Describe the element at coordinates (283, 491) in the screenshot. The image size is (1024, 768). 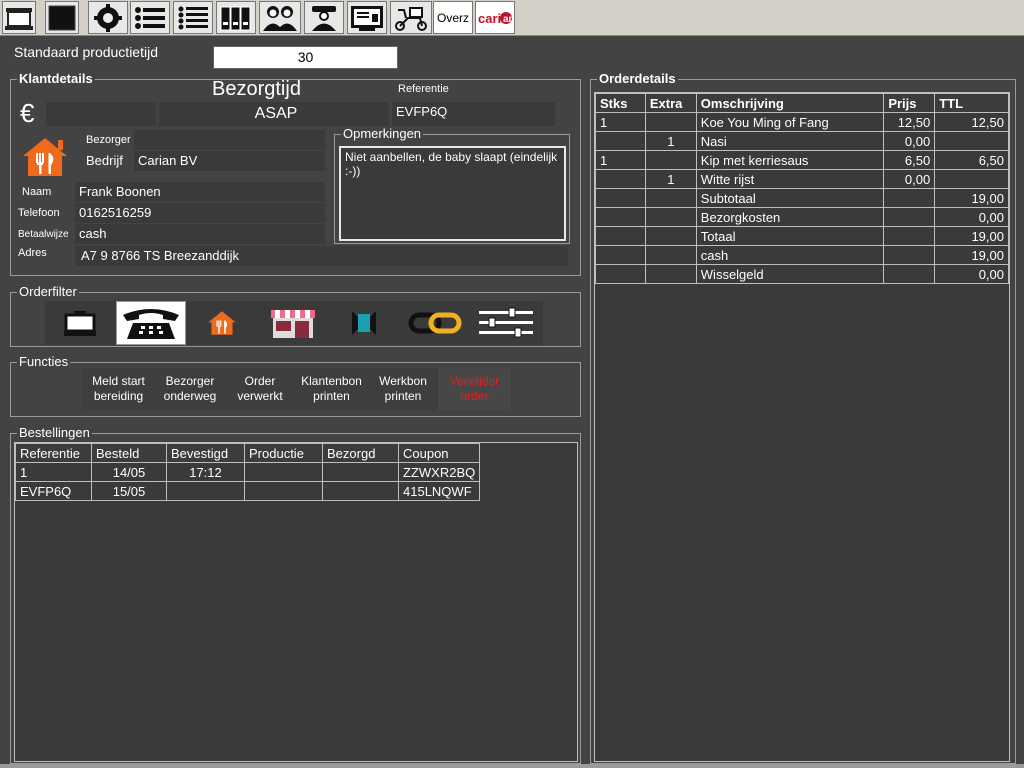
I see `order-production` at that location.